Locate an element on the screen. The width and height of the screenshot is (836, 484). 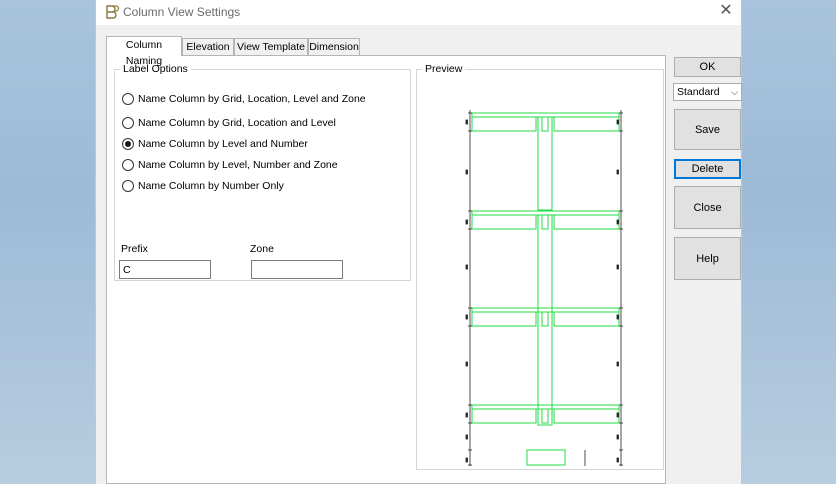
radio-label: Name Column by Level and Number is located at coordinates (223, 144).